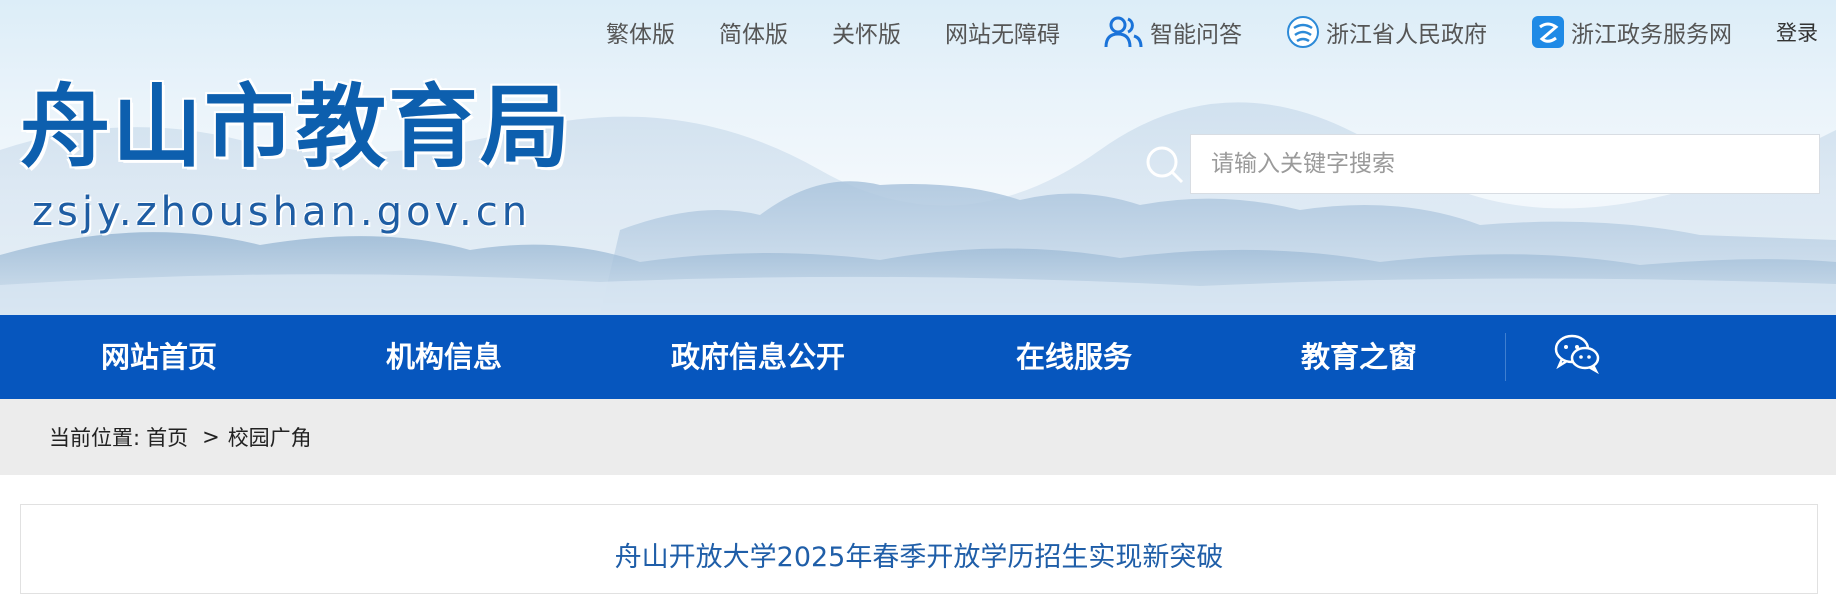 This screenshot has width=1836, height=594. I want to click on traditional-version-link: 繁体版, so click(640, 32).